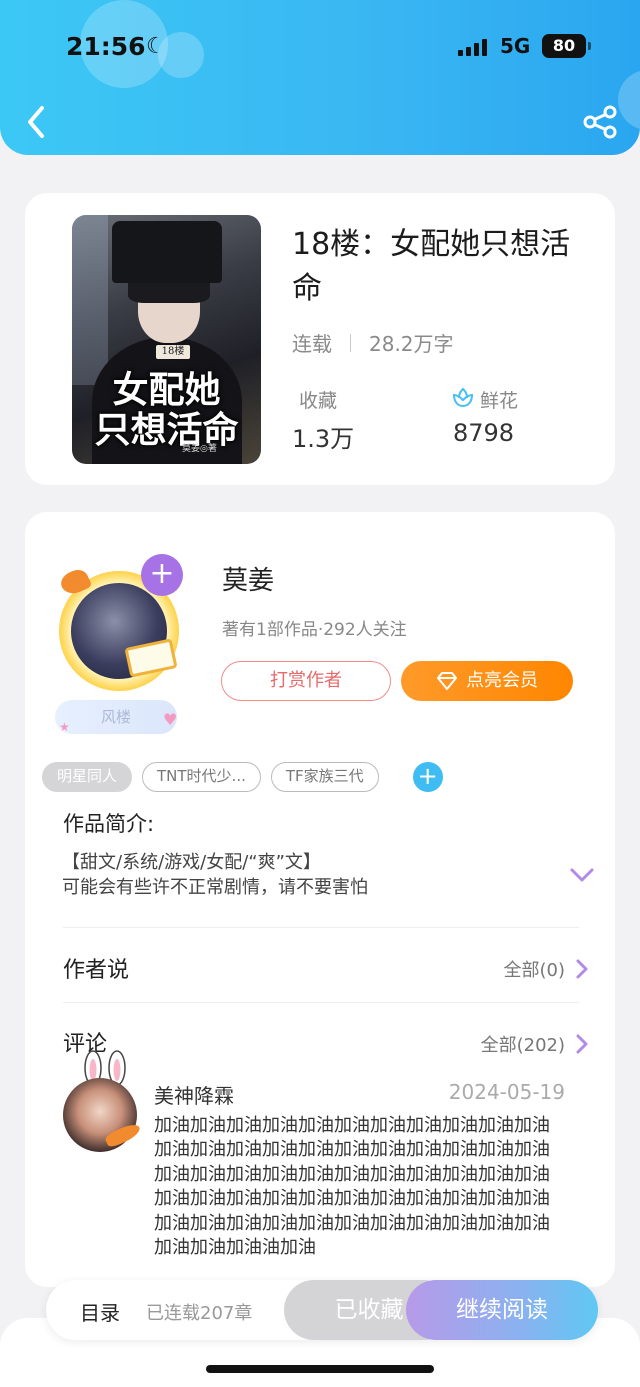 The width and height of the screenshot is (640, 1387). Describe the element at coordinates (162, 575) in the screenshot. I see `follow-author-button: +` at that location.